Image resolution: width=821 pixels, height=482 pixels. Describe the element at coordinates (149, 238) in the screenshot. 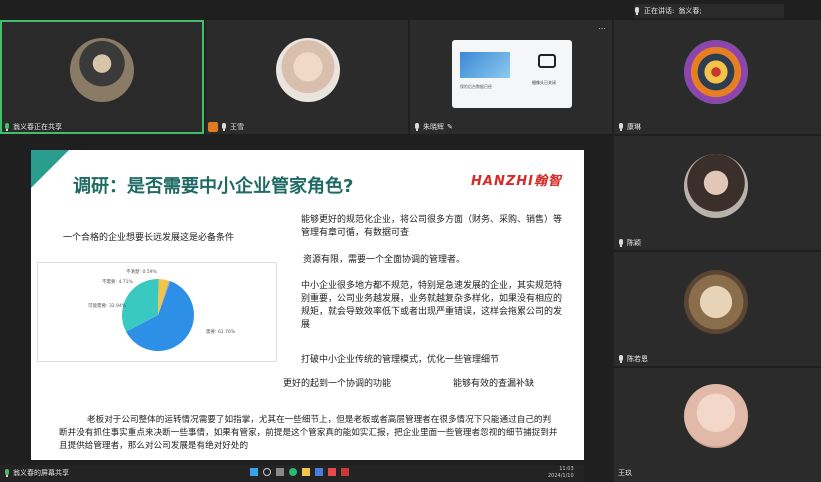

I see `left-heading: 一个合格的企业想要长远发展这是必备条件` at that location.